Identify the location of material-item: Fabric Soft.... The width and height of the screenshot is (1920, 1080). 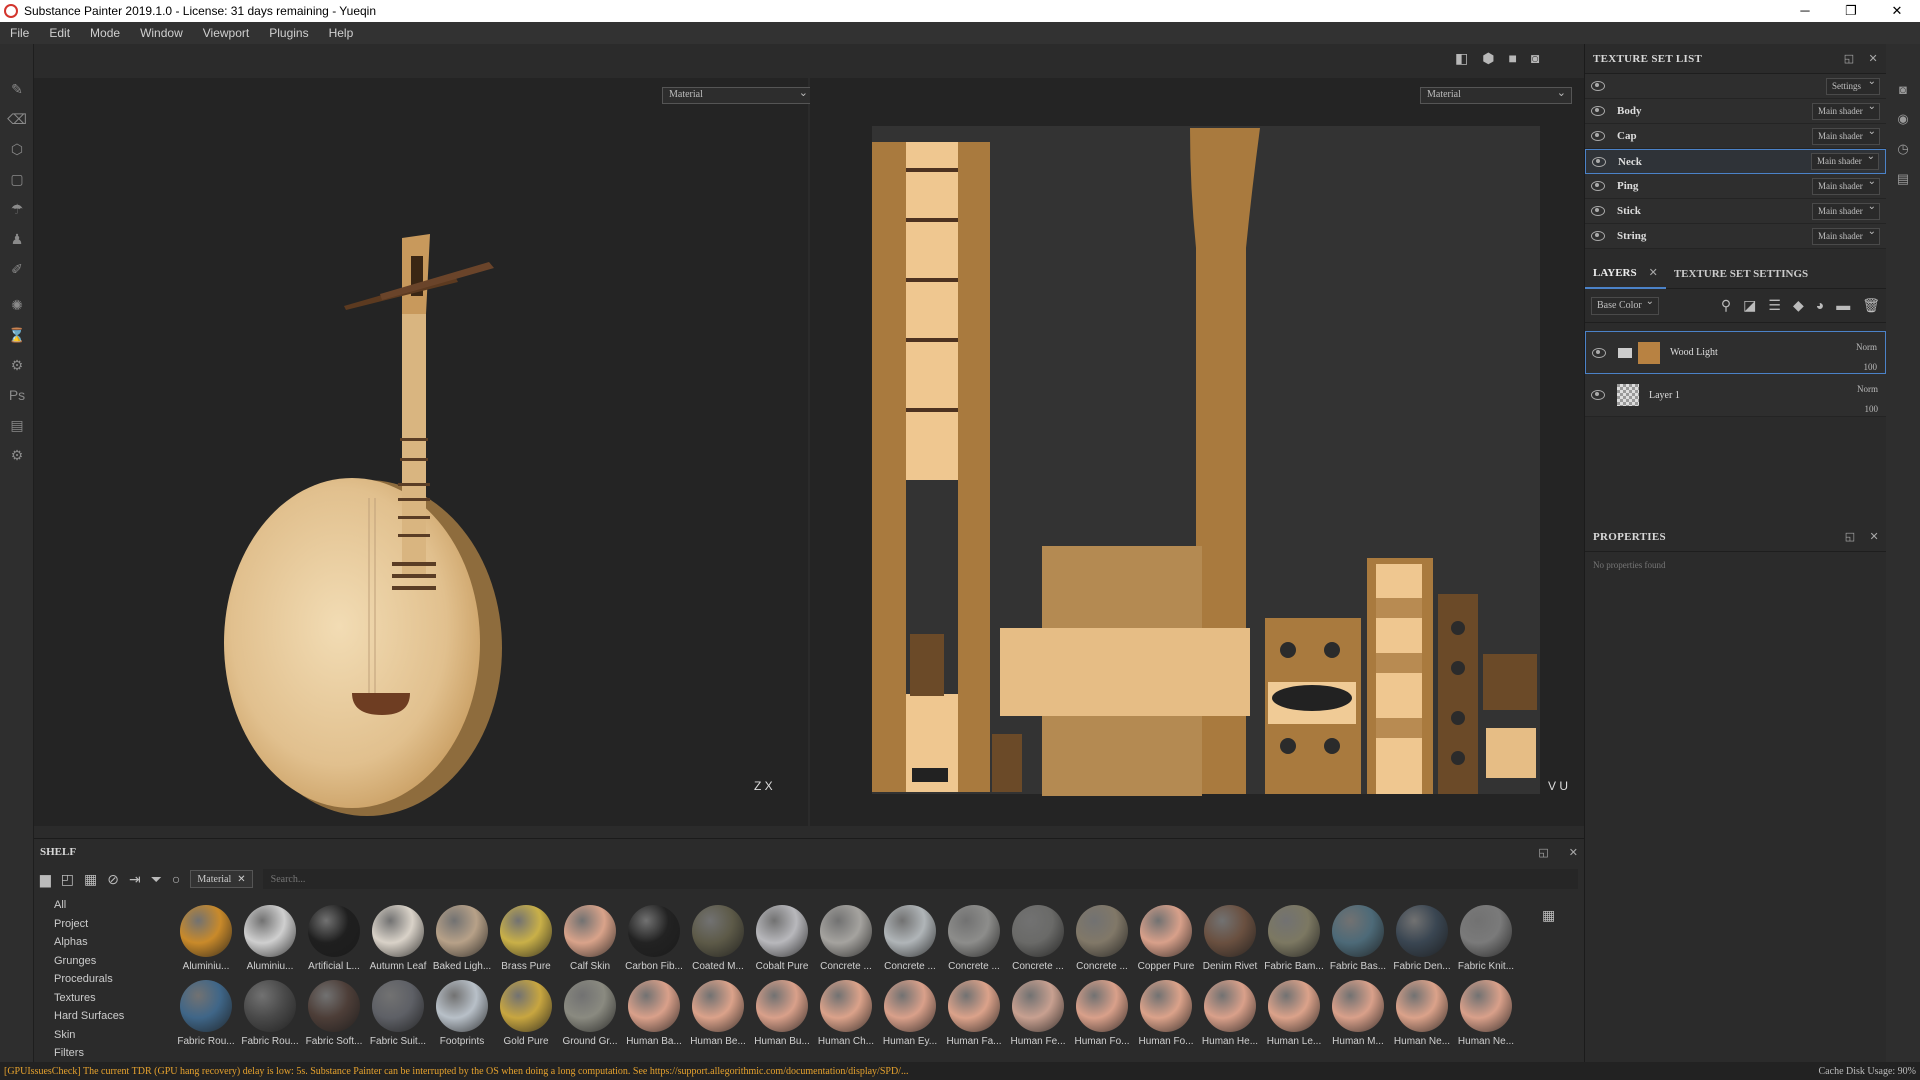
(334, 1013).